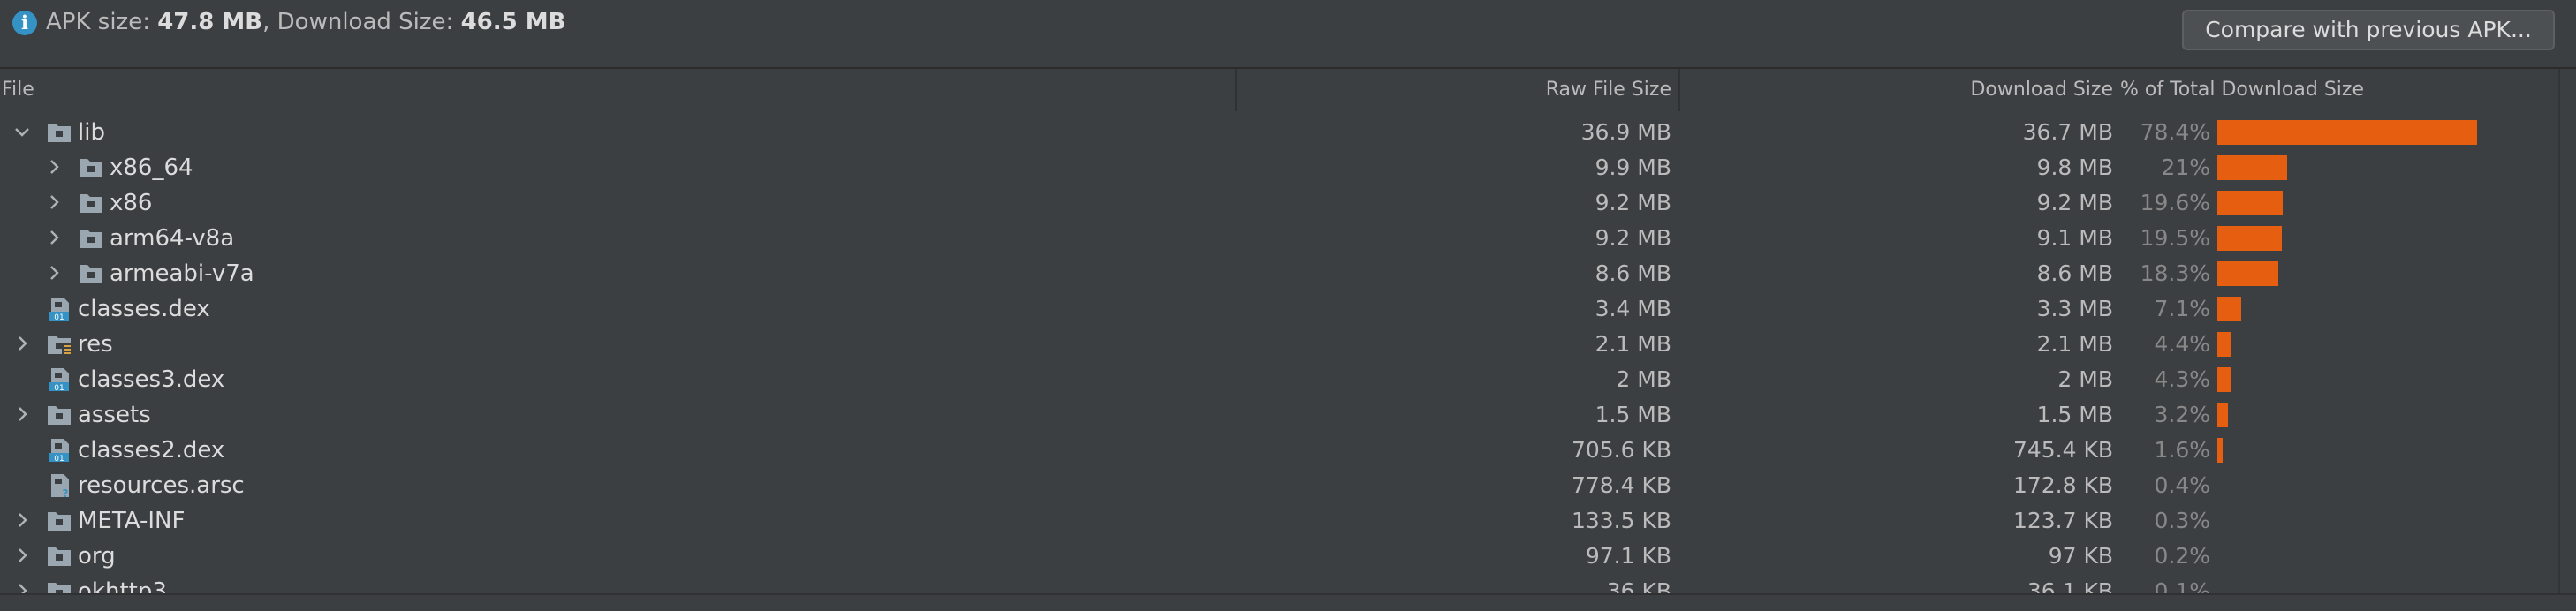 This screenshot has width=2576, height=611. Describe the element at coordinates (144, 309) in the screenshot. I see `file-name: classes.dex` at that location.